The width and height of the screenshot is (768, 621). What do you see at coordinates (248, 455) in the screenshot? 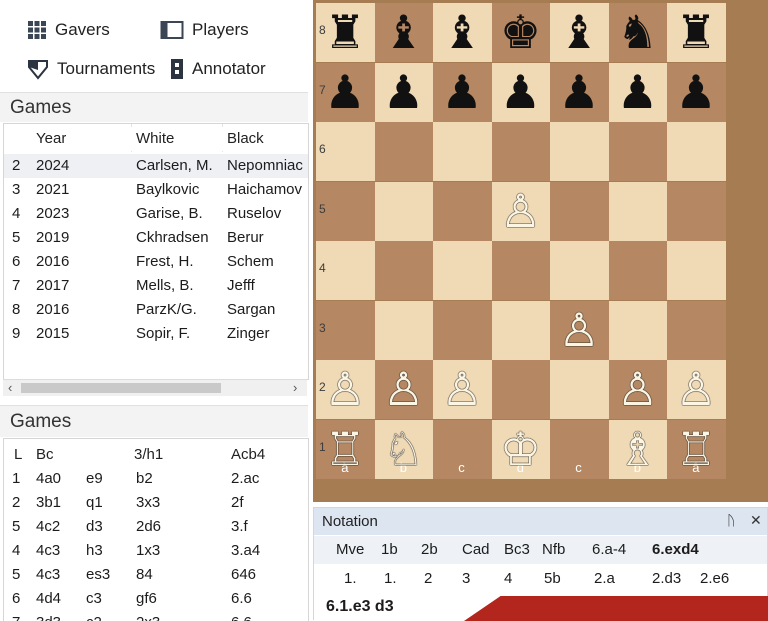
I see `header-col: Acb4` at bounding box center [248, 455].